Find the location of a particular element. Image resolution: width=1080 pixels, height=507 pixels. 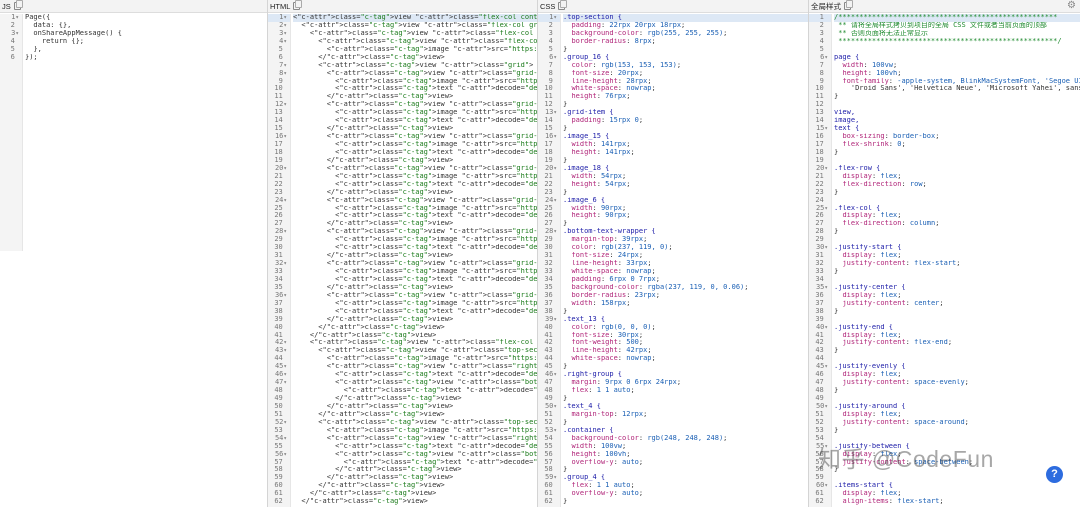

line-number: 27 is located at coordinates (550, 224).